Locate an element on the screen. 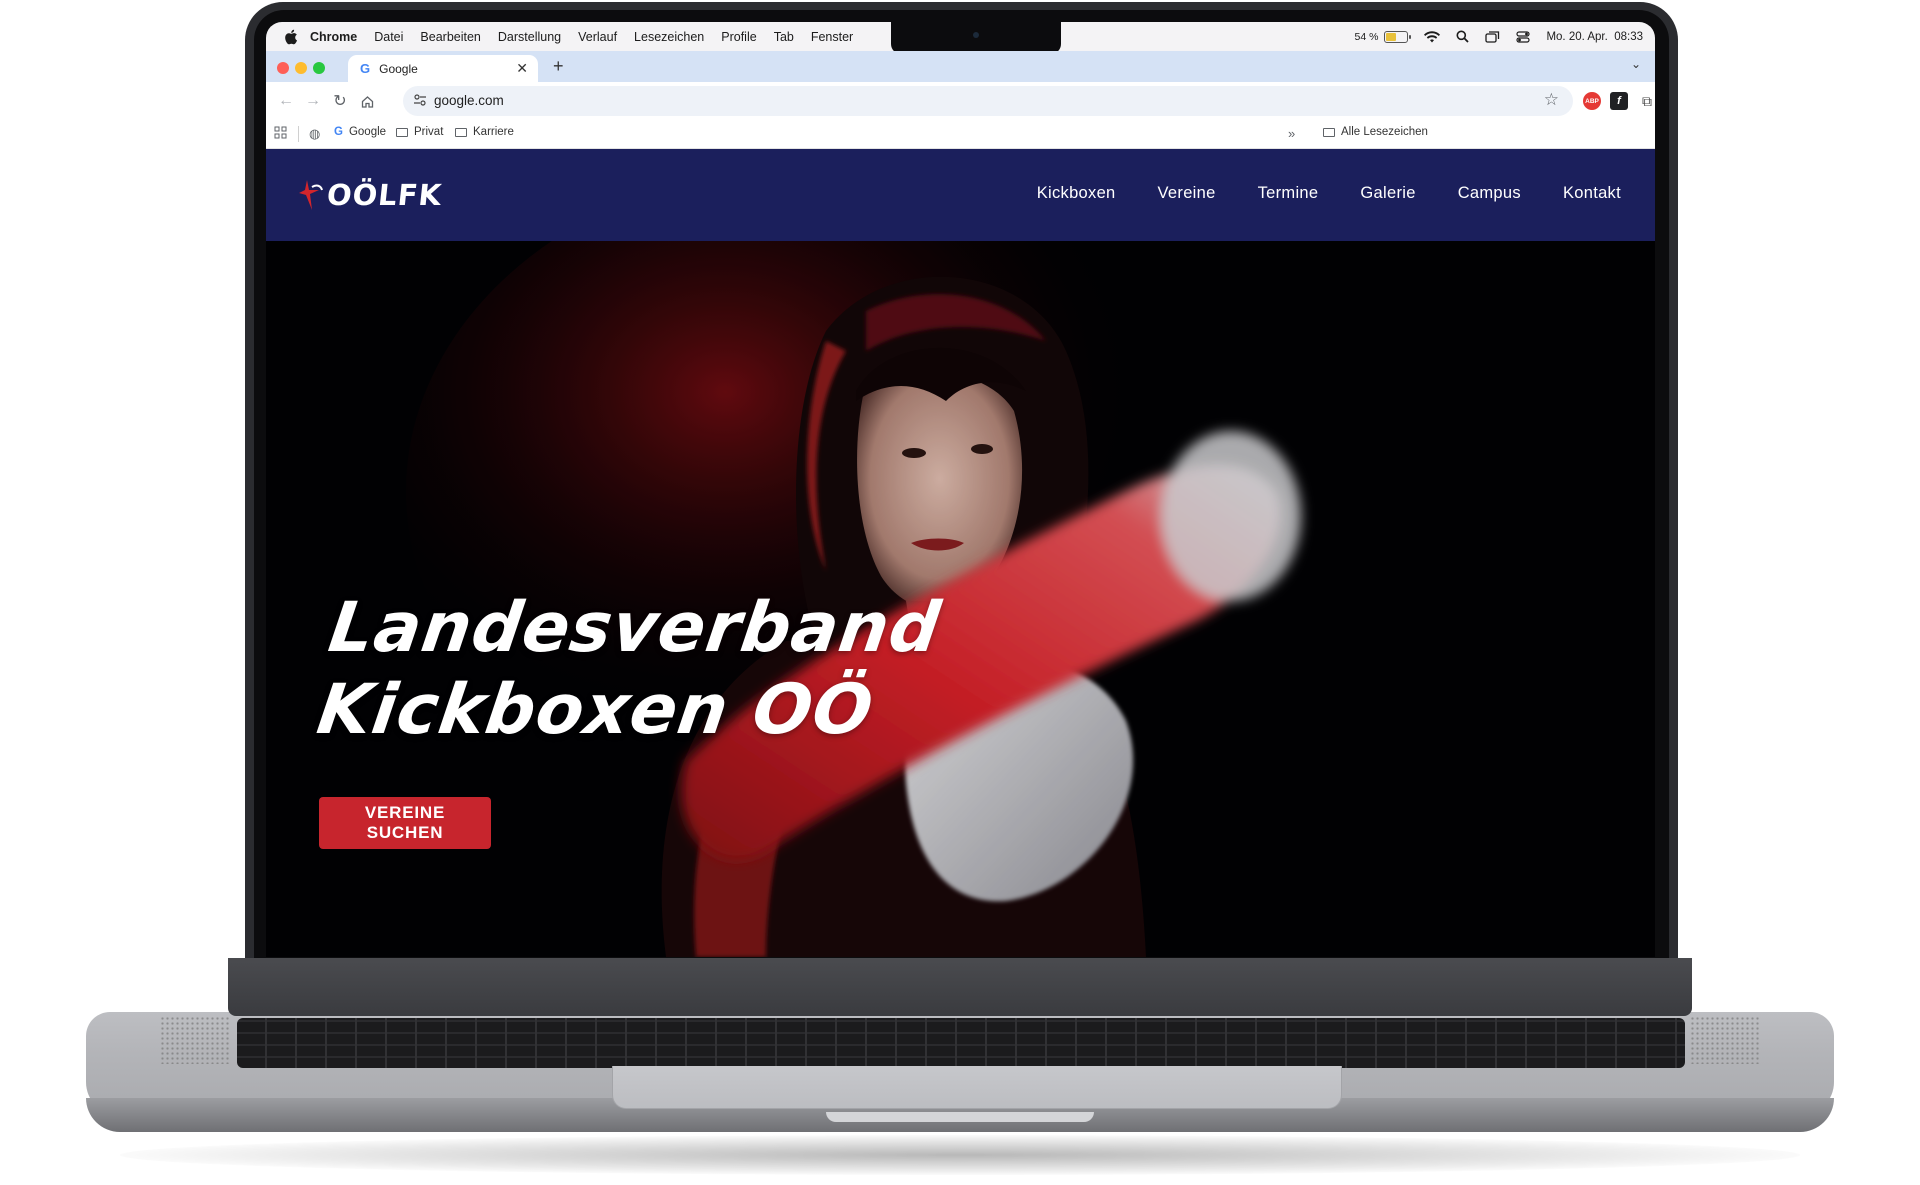 This screenshot has width=1920, height=1185. new-tab-button: + is located at coordinates (558, 66).